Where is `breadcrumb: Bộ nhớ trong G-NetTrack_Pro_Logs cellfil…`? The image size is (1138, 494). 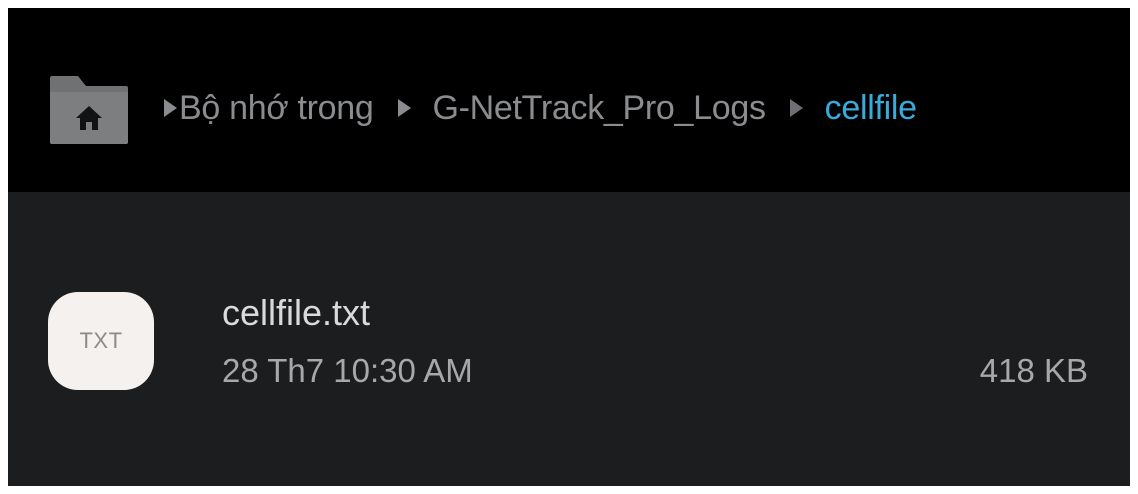
breadcrumb: Bộ nhớ trong G-NetTrack_Pro_Logs cellfil… is located at coordinates (540, 108).